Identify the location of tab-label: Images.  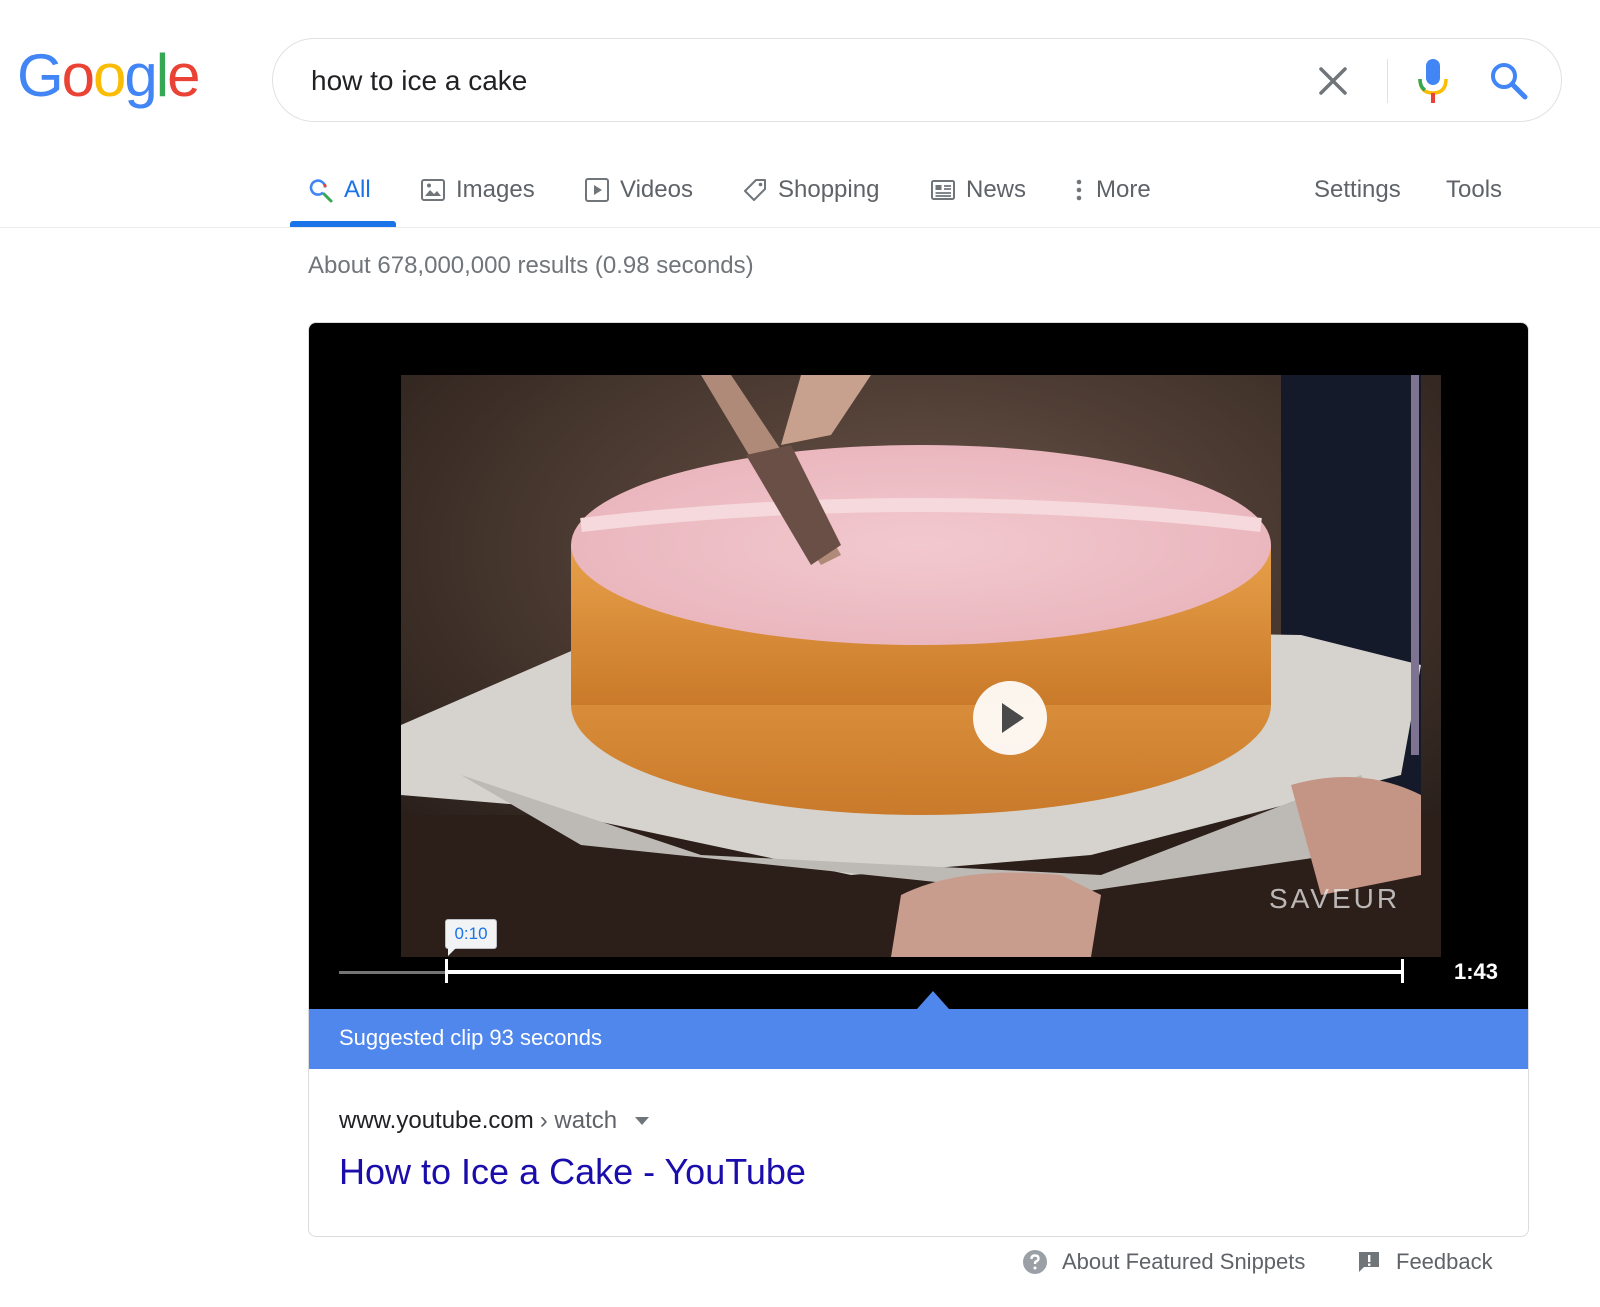
(495, 189).